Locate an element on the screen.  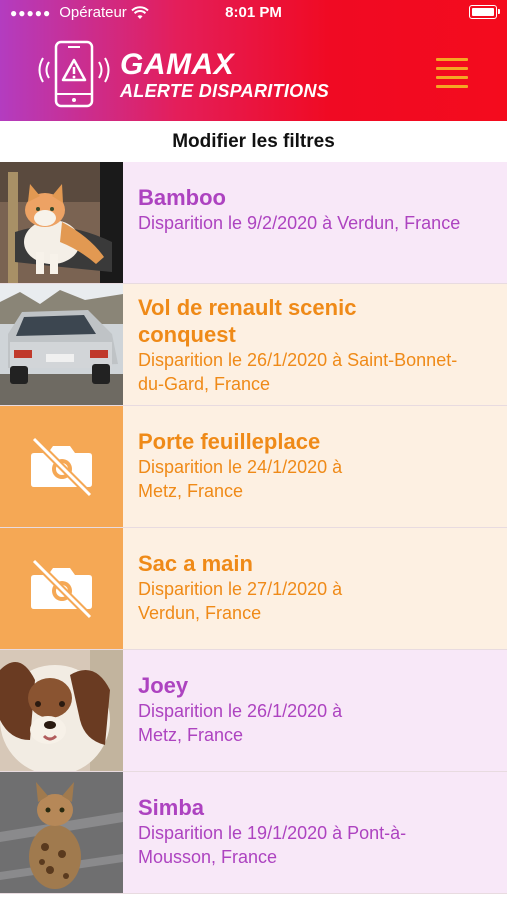
item-title: Bamboo is located at coordinates (182, 197).